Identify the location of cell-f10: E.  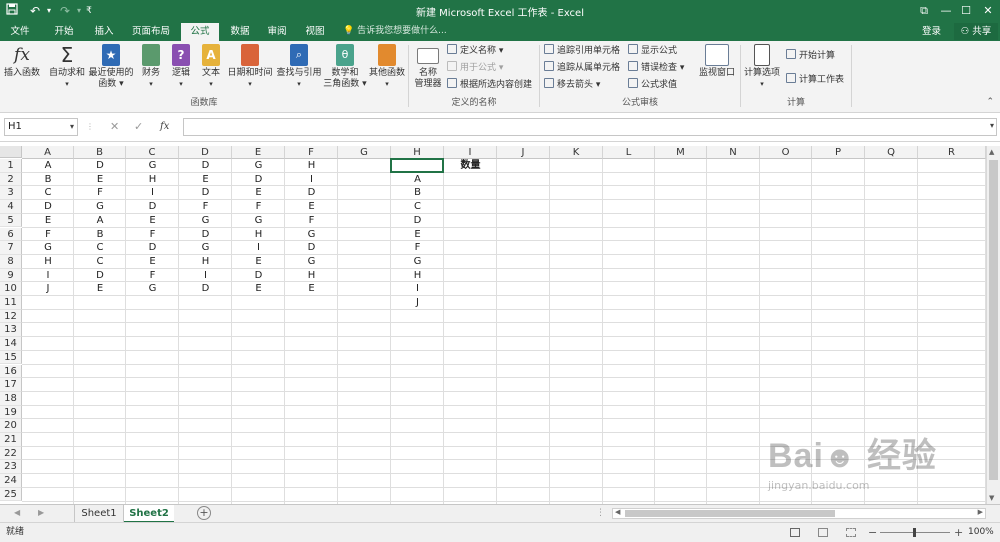
(311, 289).